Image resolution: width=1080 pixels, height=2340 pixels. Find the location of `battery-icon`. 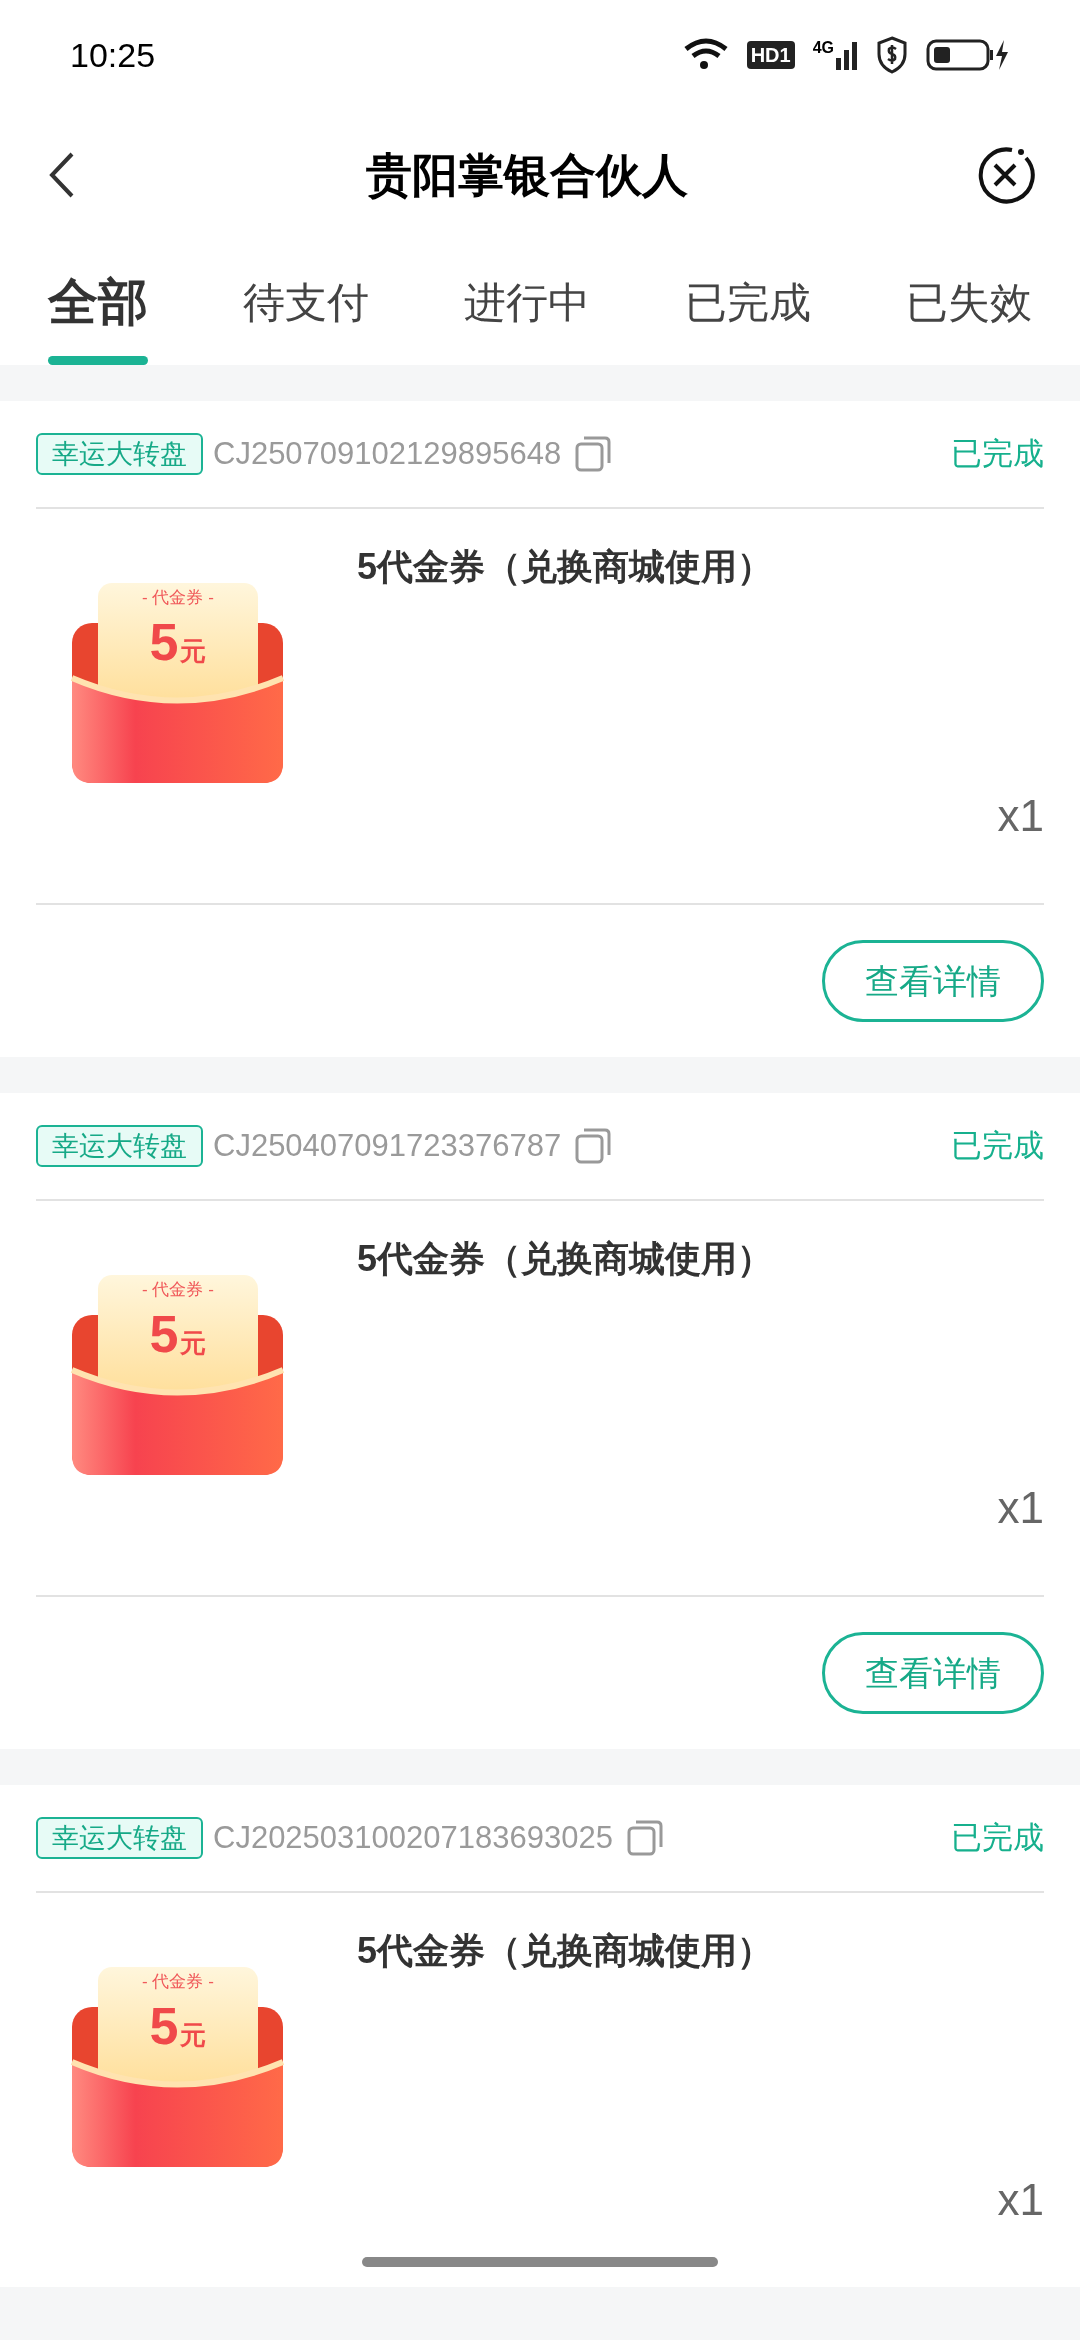

battery-icon is located at coordinates (968, 55).